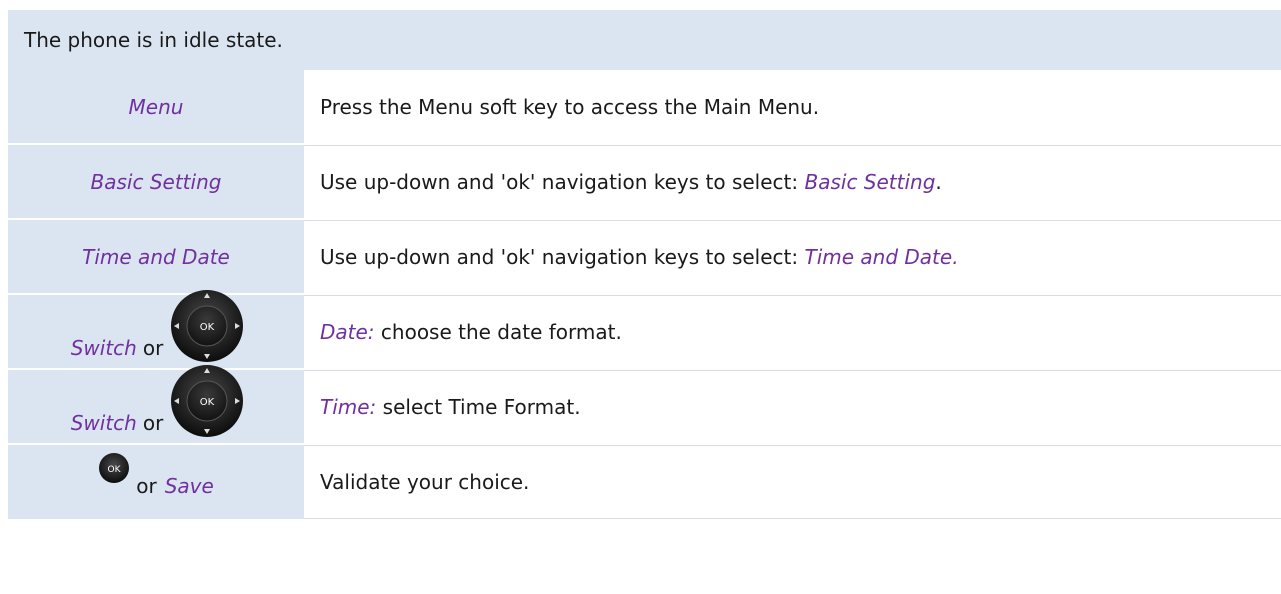 The height and width of the screenshot is (594, 1281). What do you see at coordinates (478, 407) in the screenshot?
I see `step-text-rest: select Time Format.` at bounding box center [478, 407].